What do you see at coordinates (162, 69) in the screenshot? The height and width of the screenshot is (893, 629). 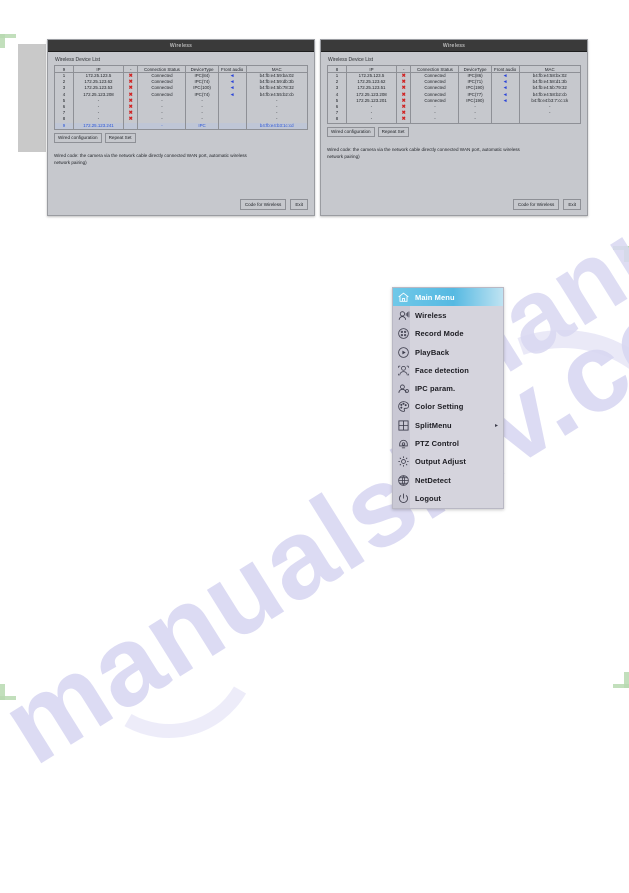 I see `col-header-status: Connection Status` at bounding box center [162, 69].